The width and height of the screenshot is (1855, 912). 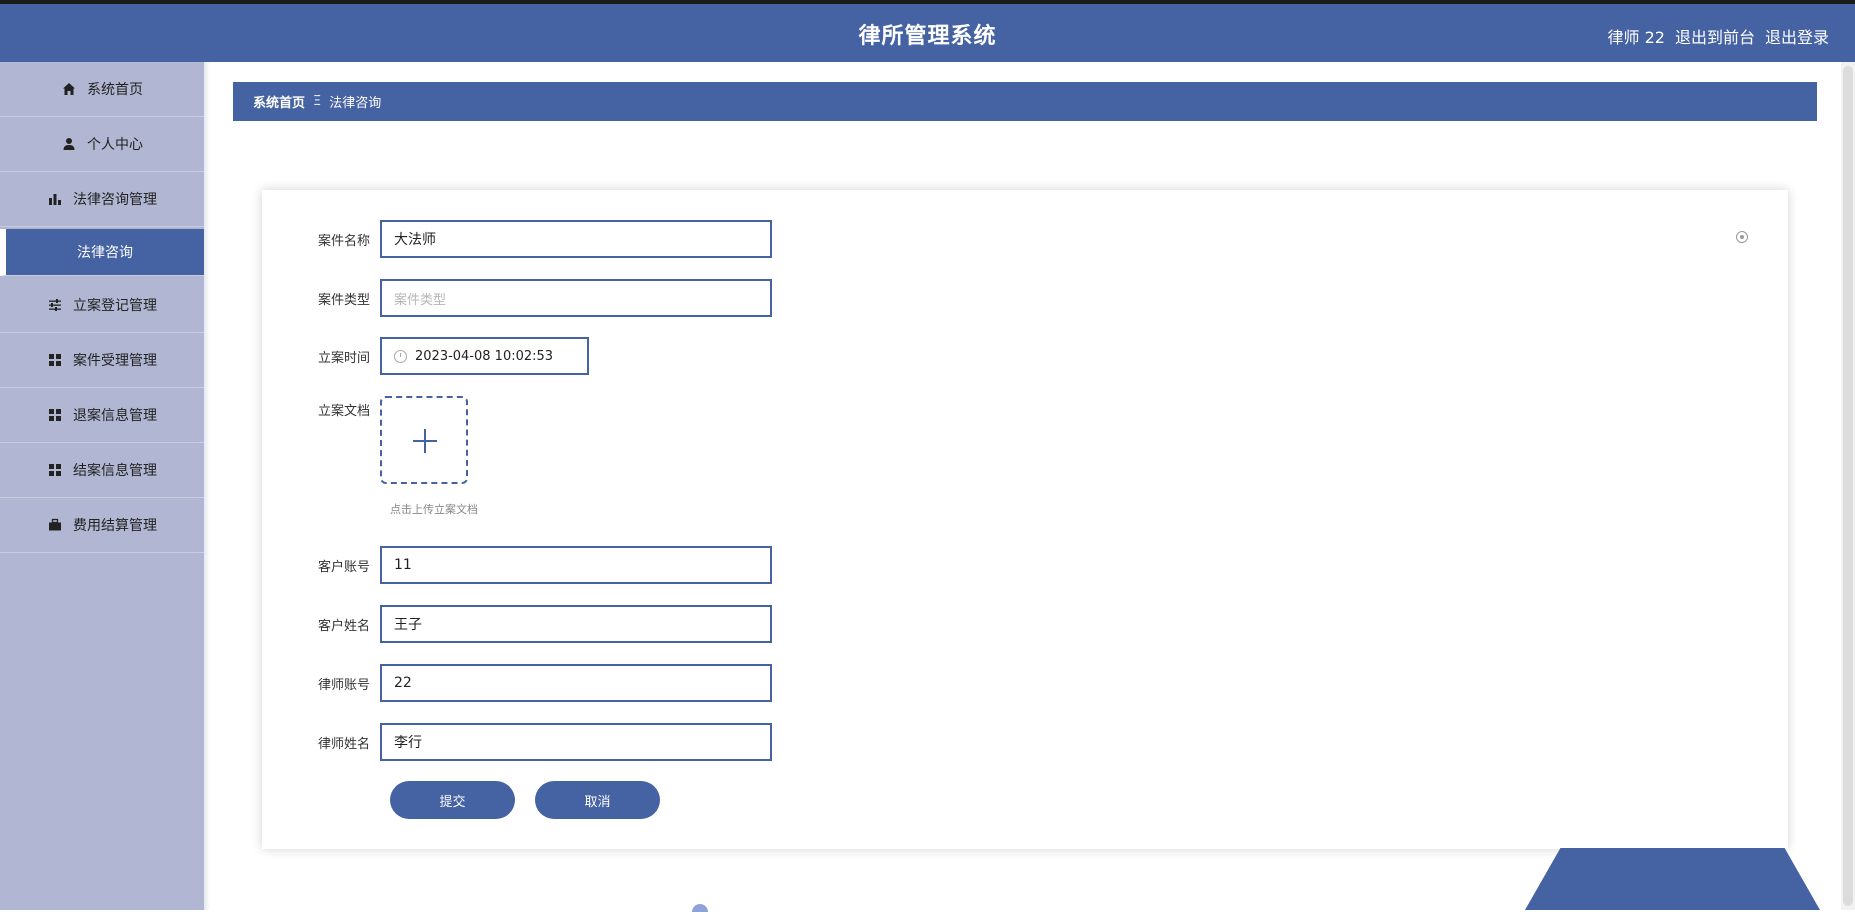 I want to click on case-name-row: 案件名称 大法师, so click(x=517, y=239).